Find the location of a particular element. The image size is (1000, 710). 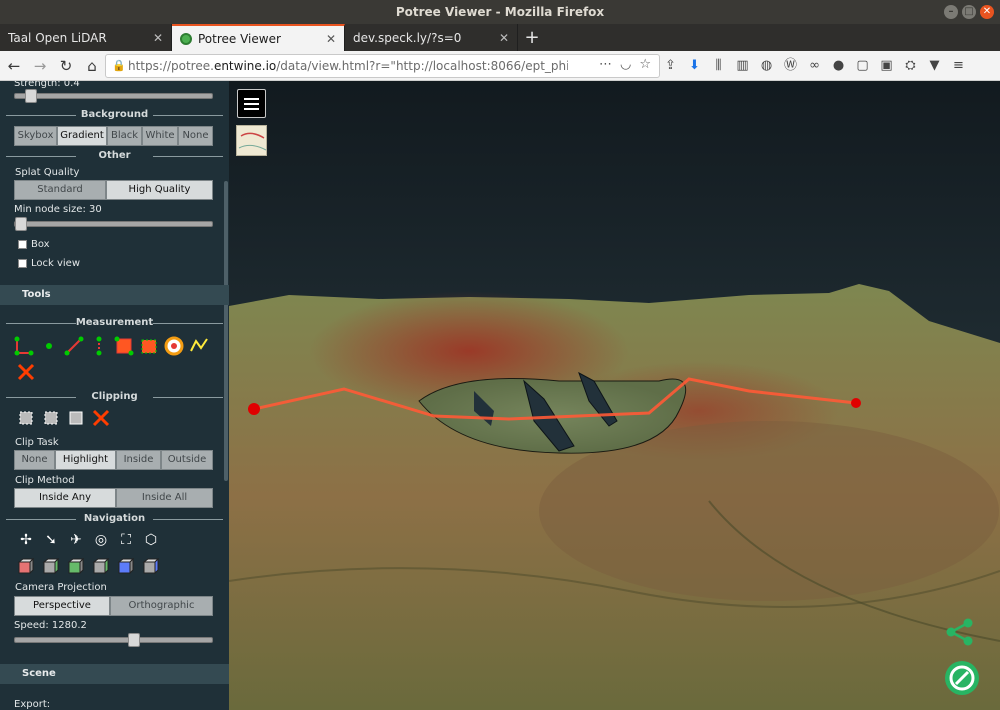

navigation-cube-icon: ⬡ is located at coordinates (151, 540).